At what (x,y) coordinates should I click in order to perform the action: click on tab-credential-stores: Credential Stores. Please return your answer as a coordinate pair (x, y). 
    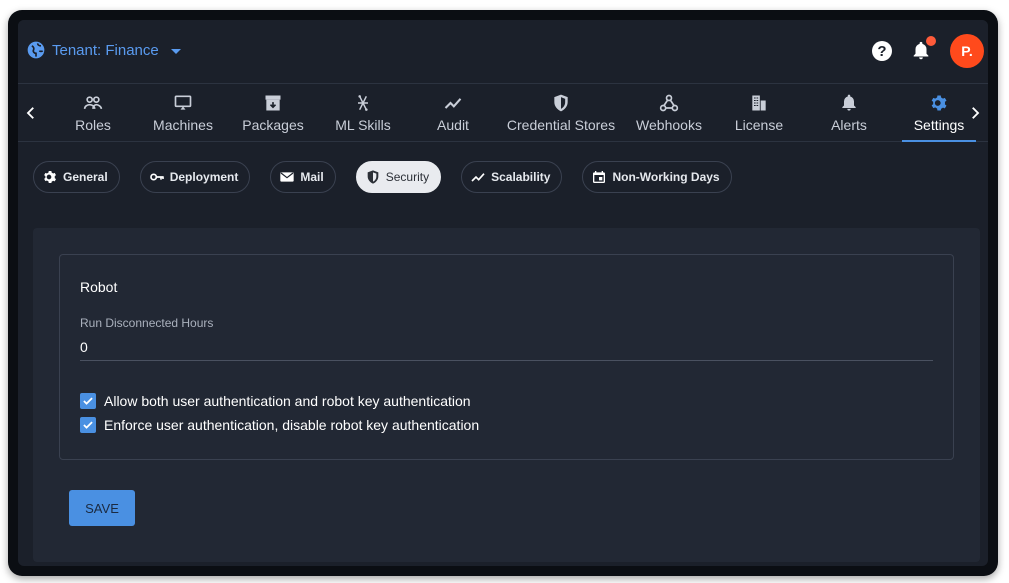
    Looking at the image, I should click on (561, 112).